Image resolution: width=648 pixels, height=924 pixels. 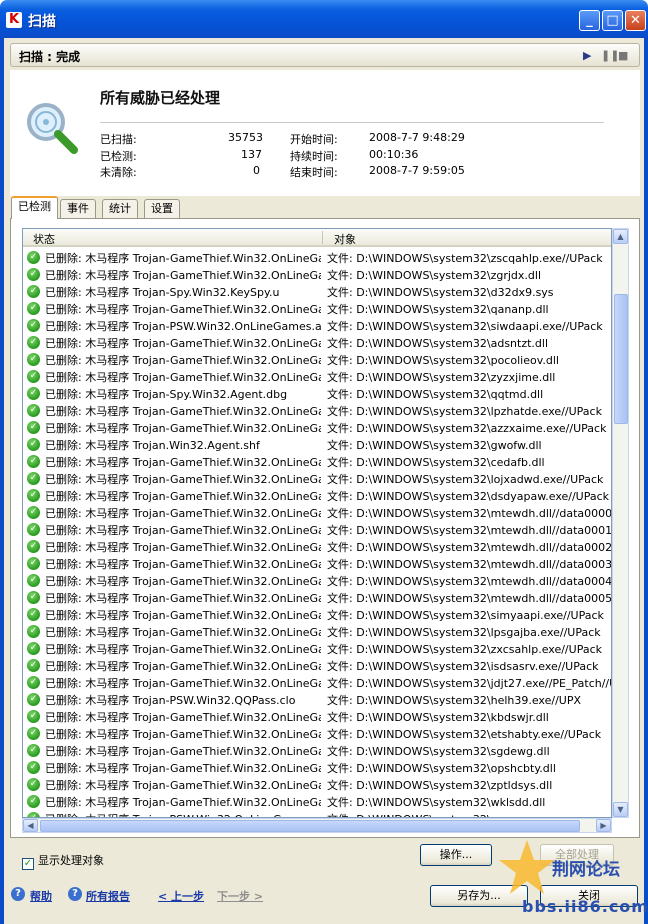 What do you see at coordinates (438, 309) in the screenshot?
I see `row-object: 文件: D:\WINDOWS\system32\qananp.dll` at bounding box center [438, 309].